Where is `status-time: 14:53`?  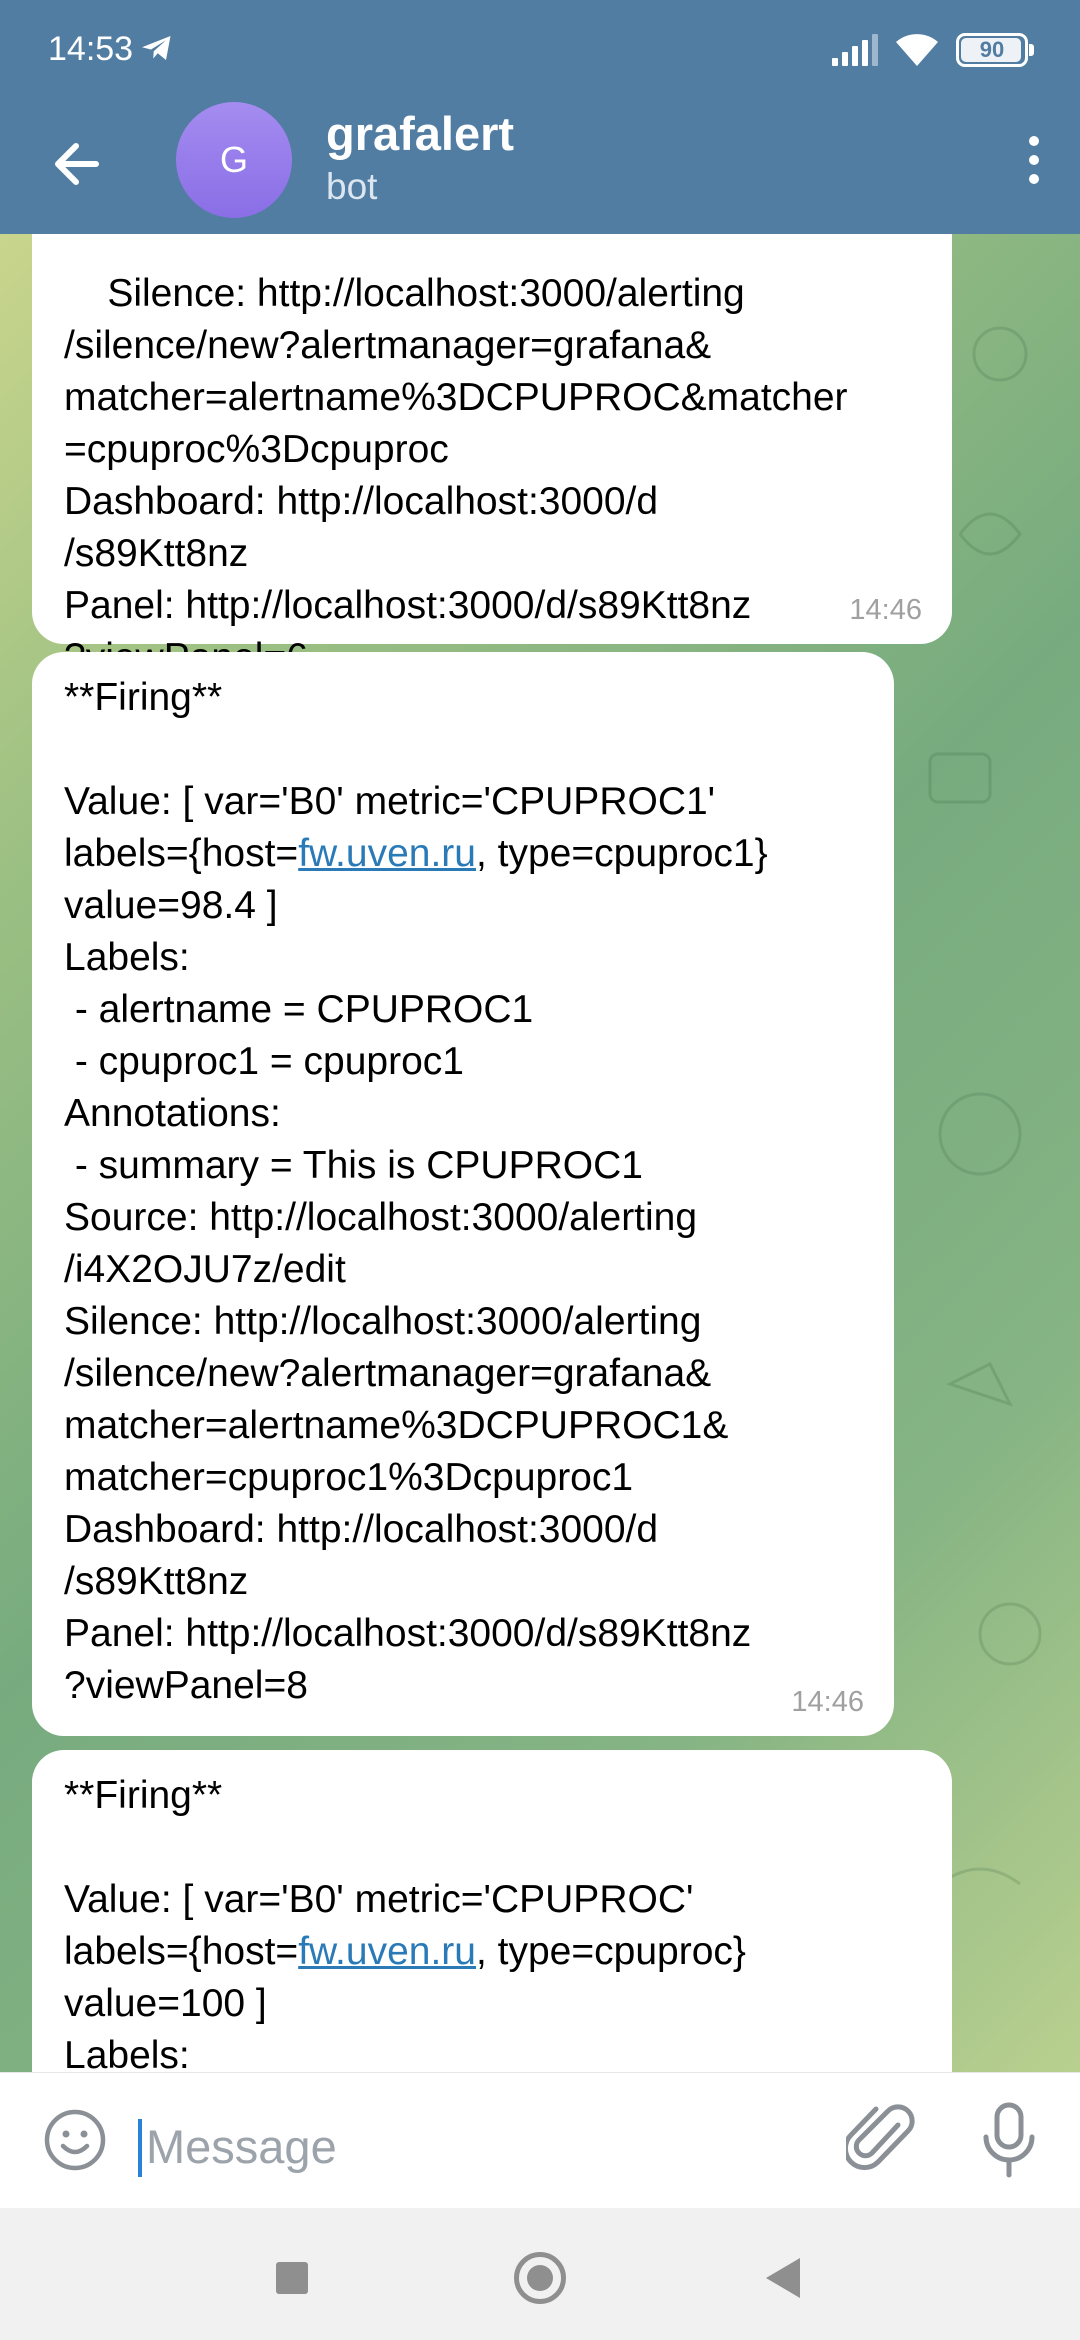
status-time: 14:53 is located at coordinates (91, 49).